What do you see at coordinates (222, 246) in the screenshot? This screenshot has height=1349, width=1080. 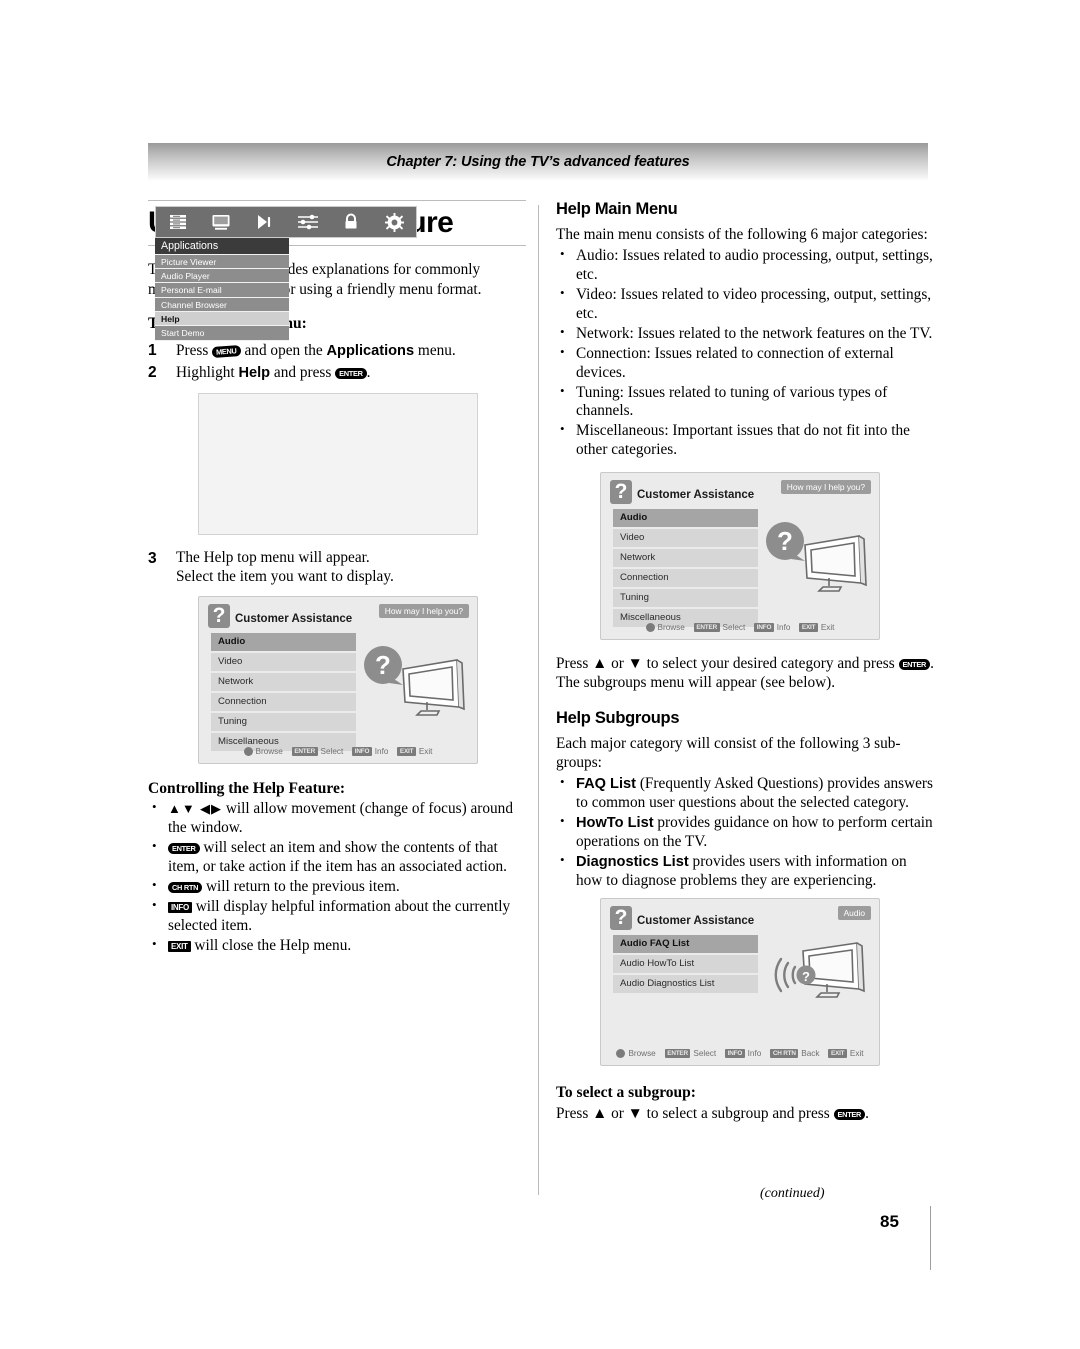 I see `applications-menu-header: Applications` at bounding box center [222, 246].